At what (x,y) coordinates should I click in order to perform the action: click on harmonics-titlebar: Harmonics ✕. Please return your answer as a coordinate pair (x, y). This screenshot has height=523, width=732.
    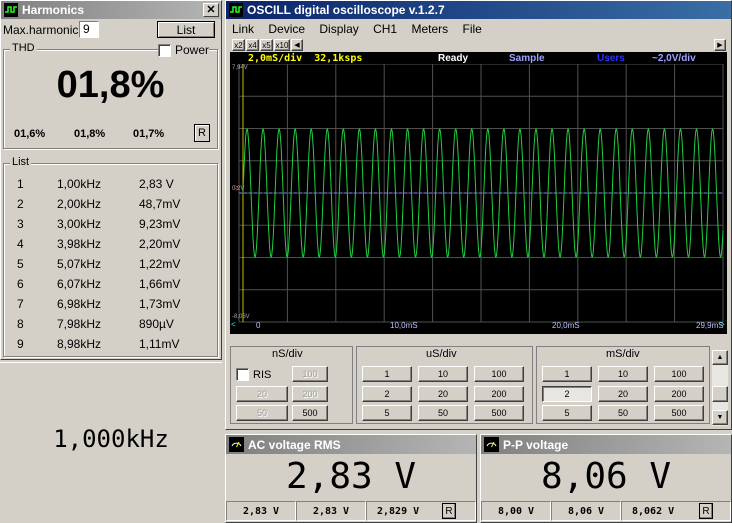
    Looking at the image, I should click on (111, 10).